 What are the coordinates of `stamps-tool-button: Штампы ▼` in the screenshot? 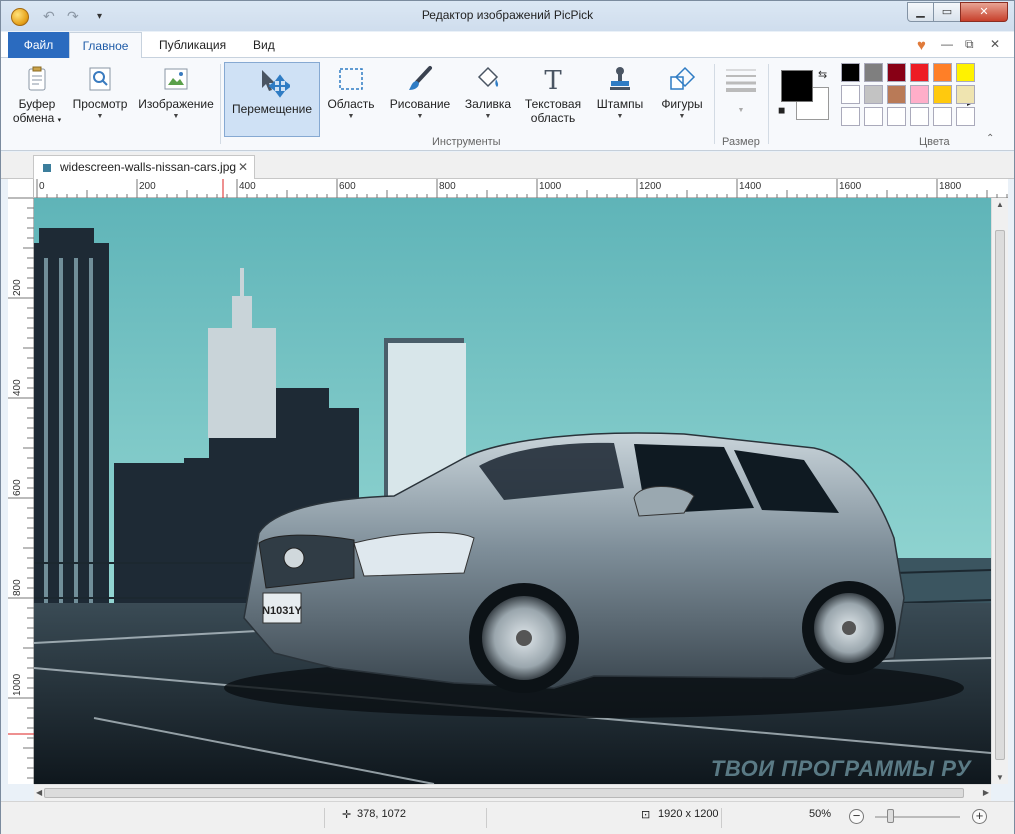 It's located at (620, 97).